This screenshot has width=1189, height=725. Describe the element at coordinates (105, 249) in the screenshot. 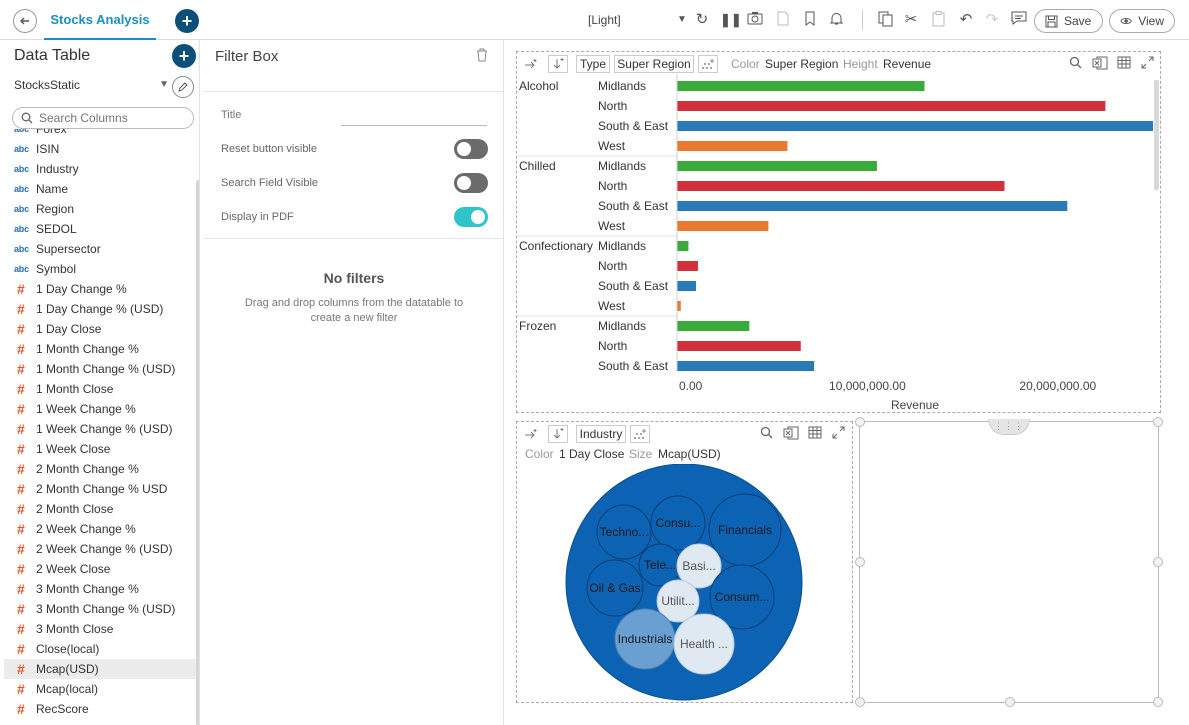

I see `column-item: abc Supersector` at that location.